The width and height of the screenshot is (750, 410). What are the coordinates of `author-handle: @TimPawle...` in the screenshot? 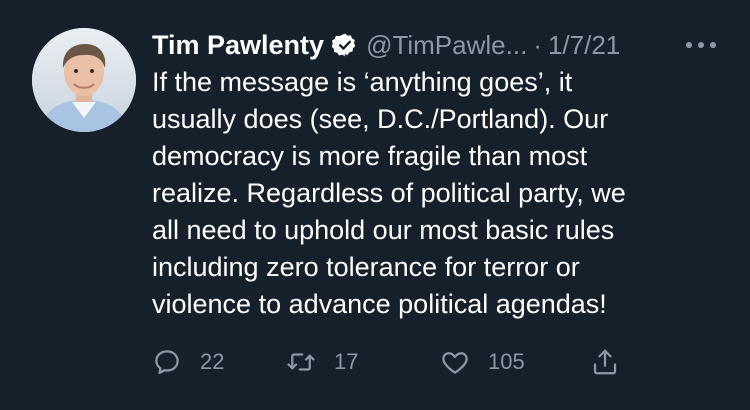 It's located at (446, 45).